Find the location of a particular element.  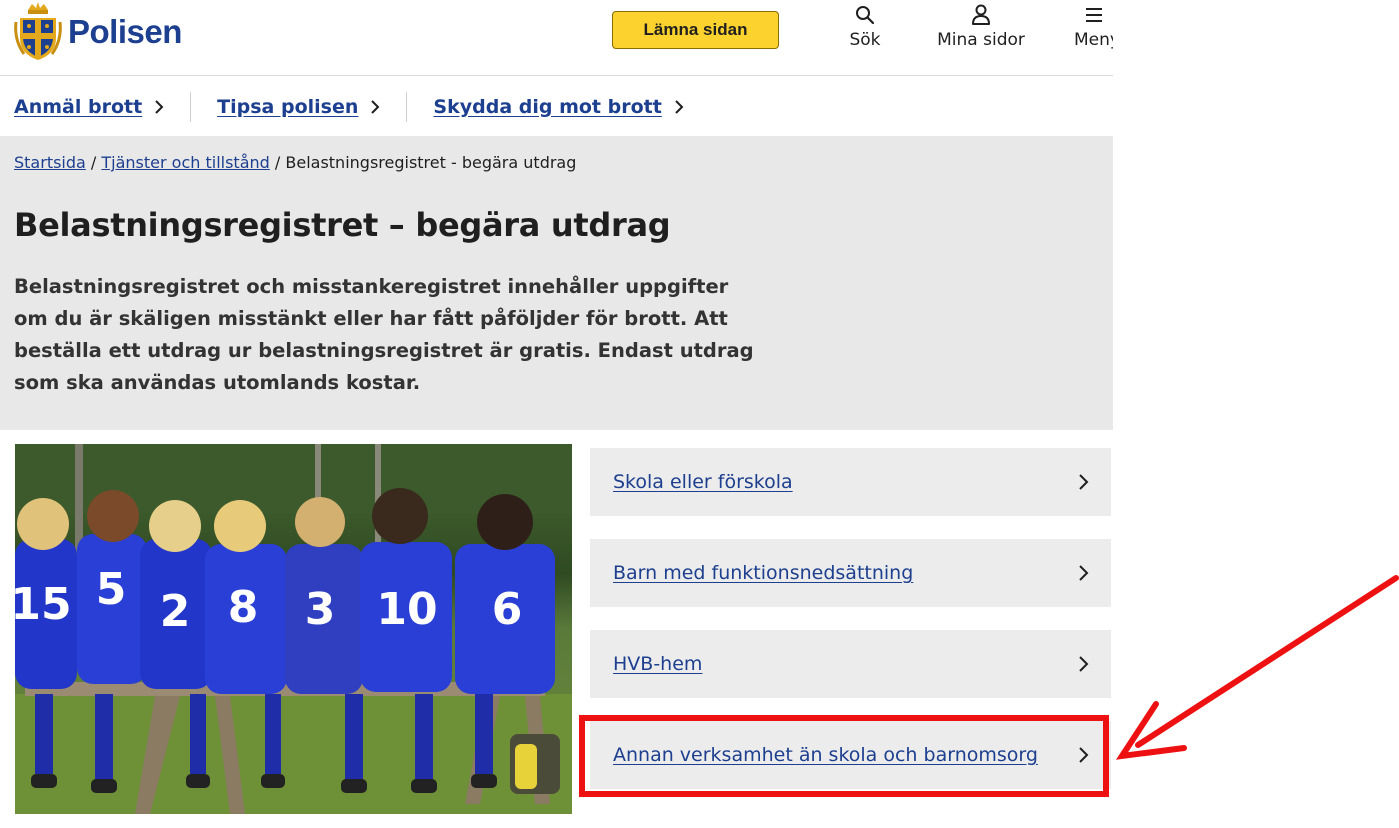

link-card-school-preschool: Skola eller förskola is located at coordinates (850, 482).